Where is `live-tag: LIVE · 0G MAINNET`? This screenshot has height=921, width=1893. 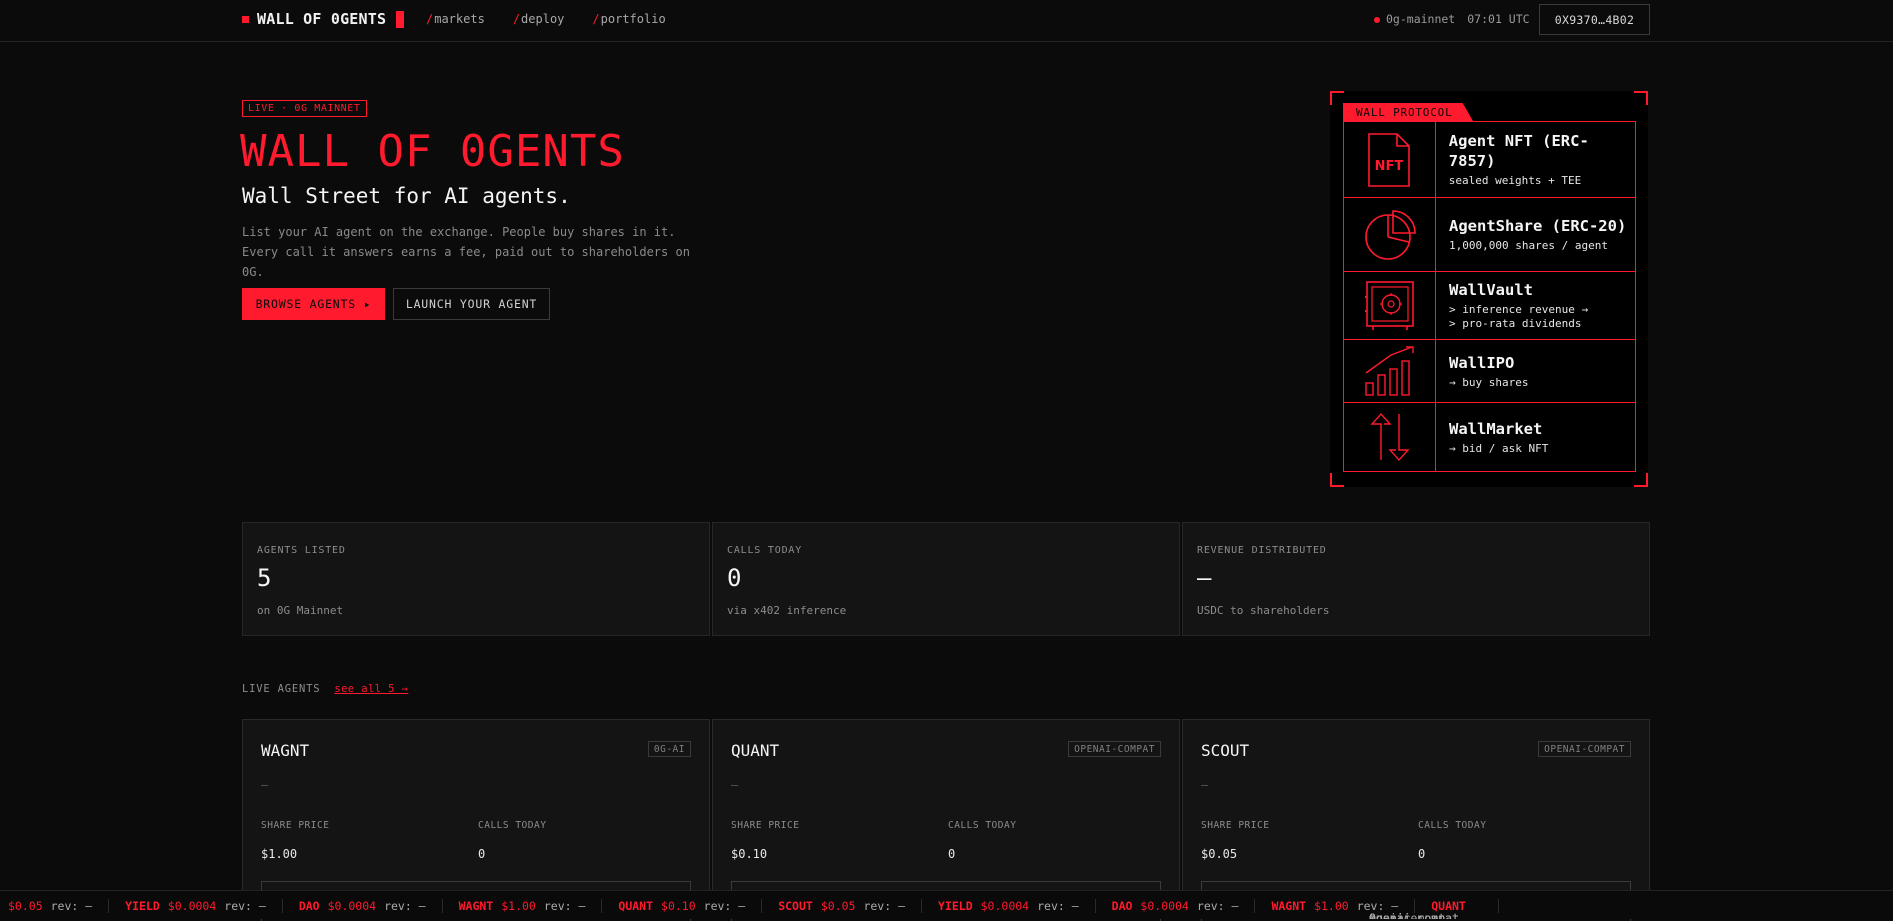 live-tag: LIVE · 0G MAINNET is located at coordinates (304, 108).